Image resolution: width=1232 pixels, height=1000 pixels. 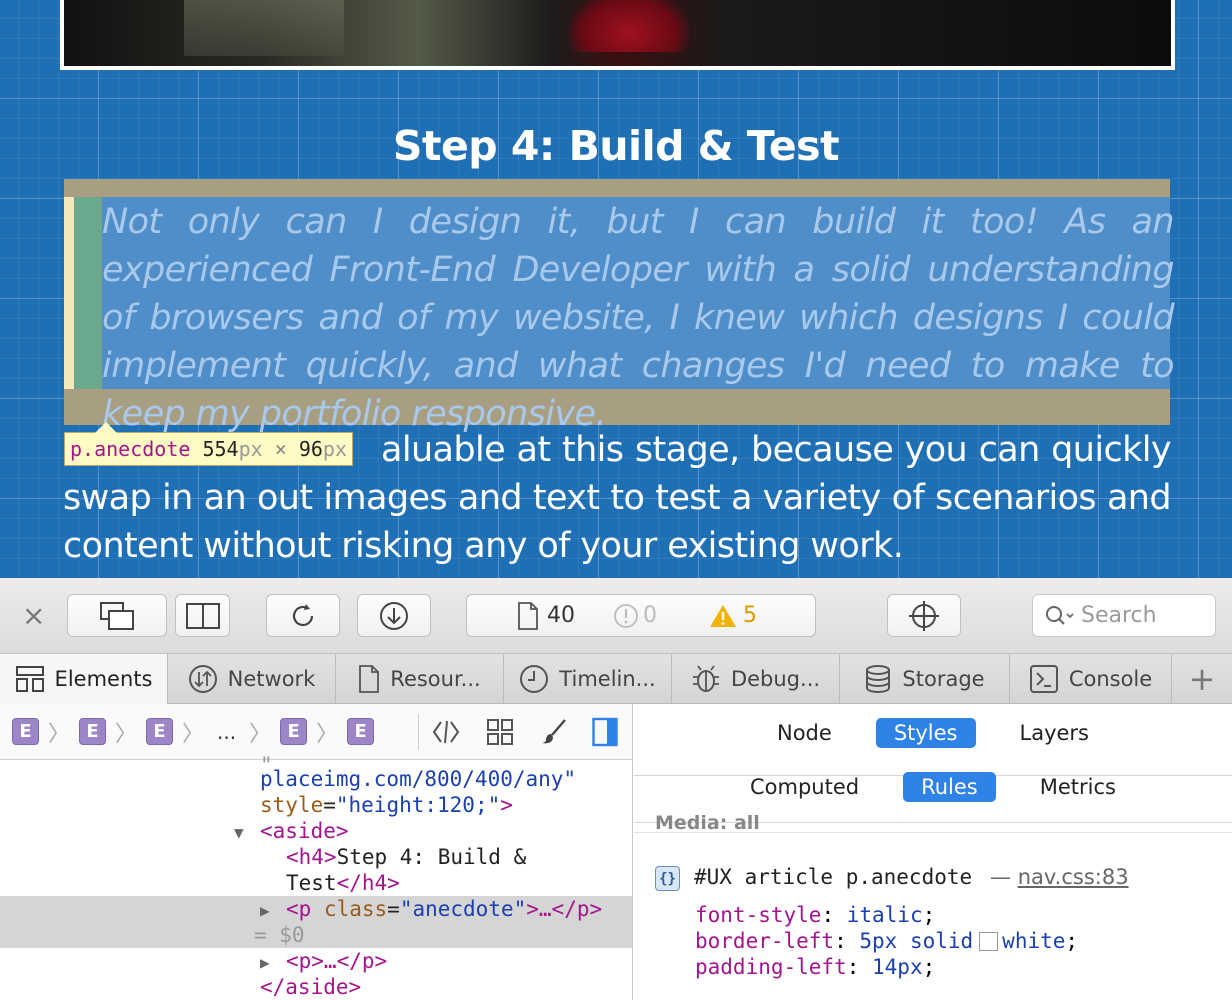 I want to click on breadcrumb-element-1: E, so click(x=25, y=731).